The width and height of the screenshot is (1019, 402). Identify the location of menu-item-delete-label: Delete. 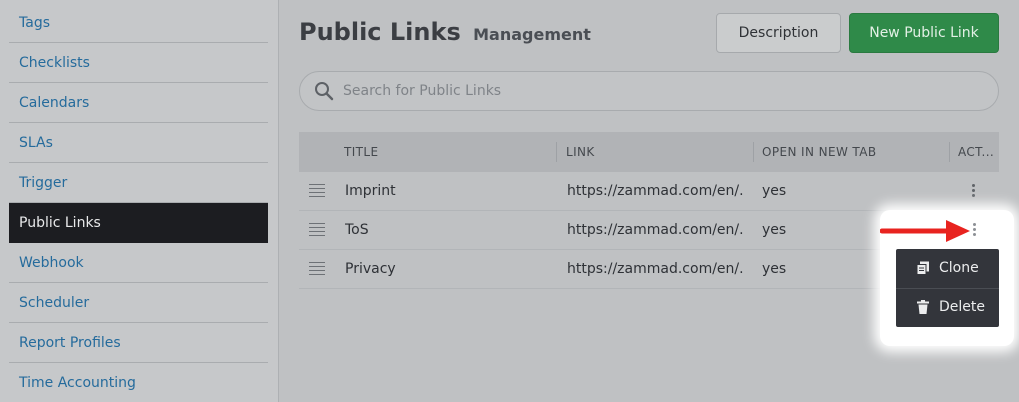
(962, 307).